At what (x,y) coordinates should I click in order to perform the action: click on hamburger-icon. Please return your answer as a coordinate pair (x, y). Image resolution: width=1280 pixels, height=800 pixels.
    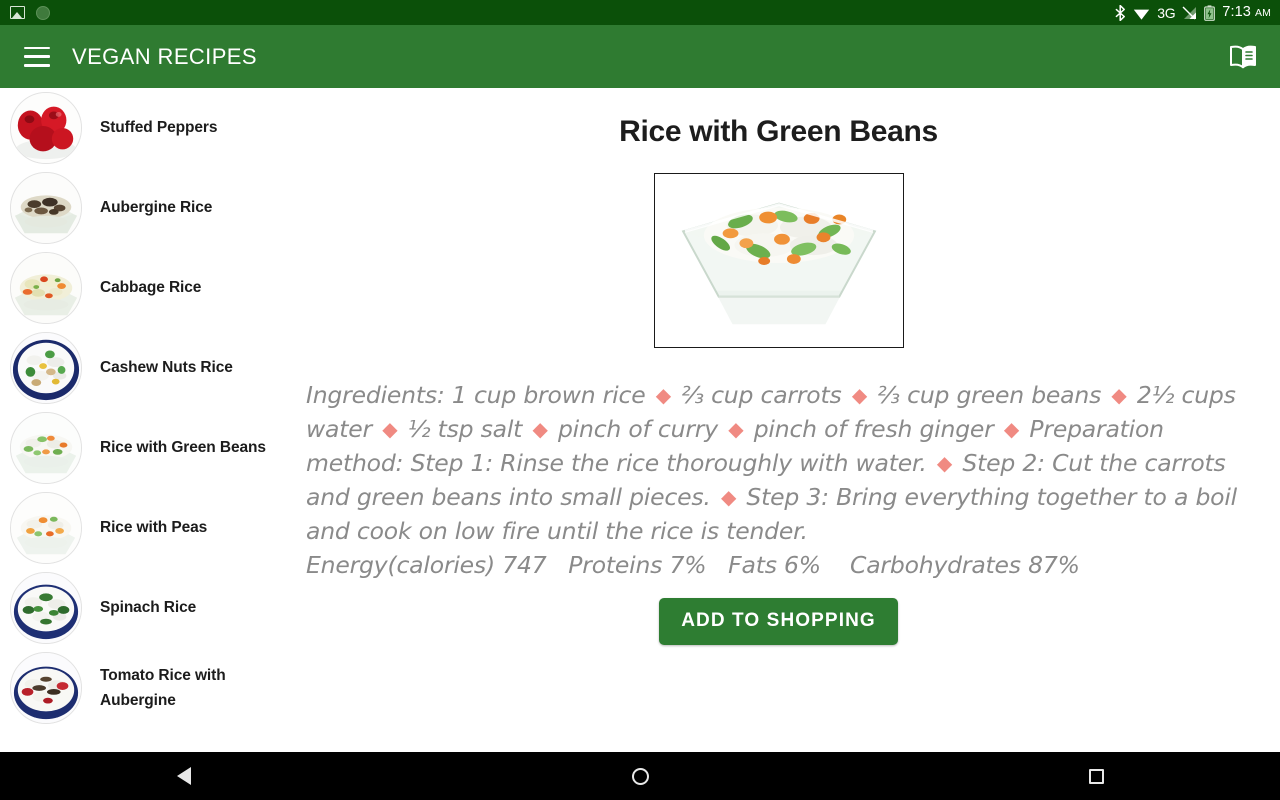
    Looking at the image, I should click on (37, 56).